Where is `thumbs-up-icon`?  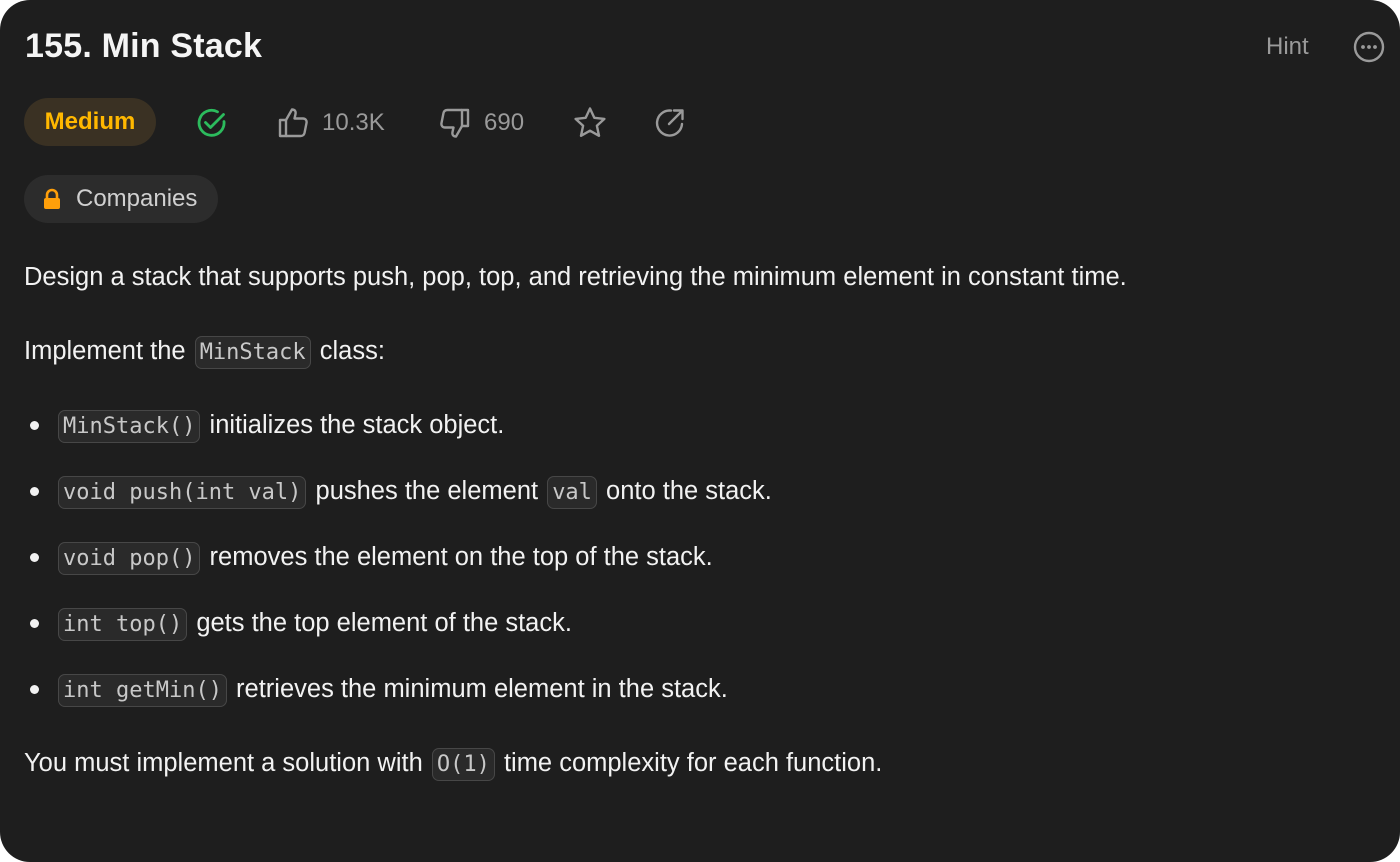
thumbs-up-icon is located at coordinates (293, 123).